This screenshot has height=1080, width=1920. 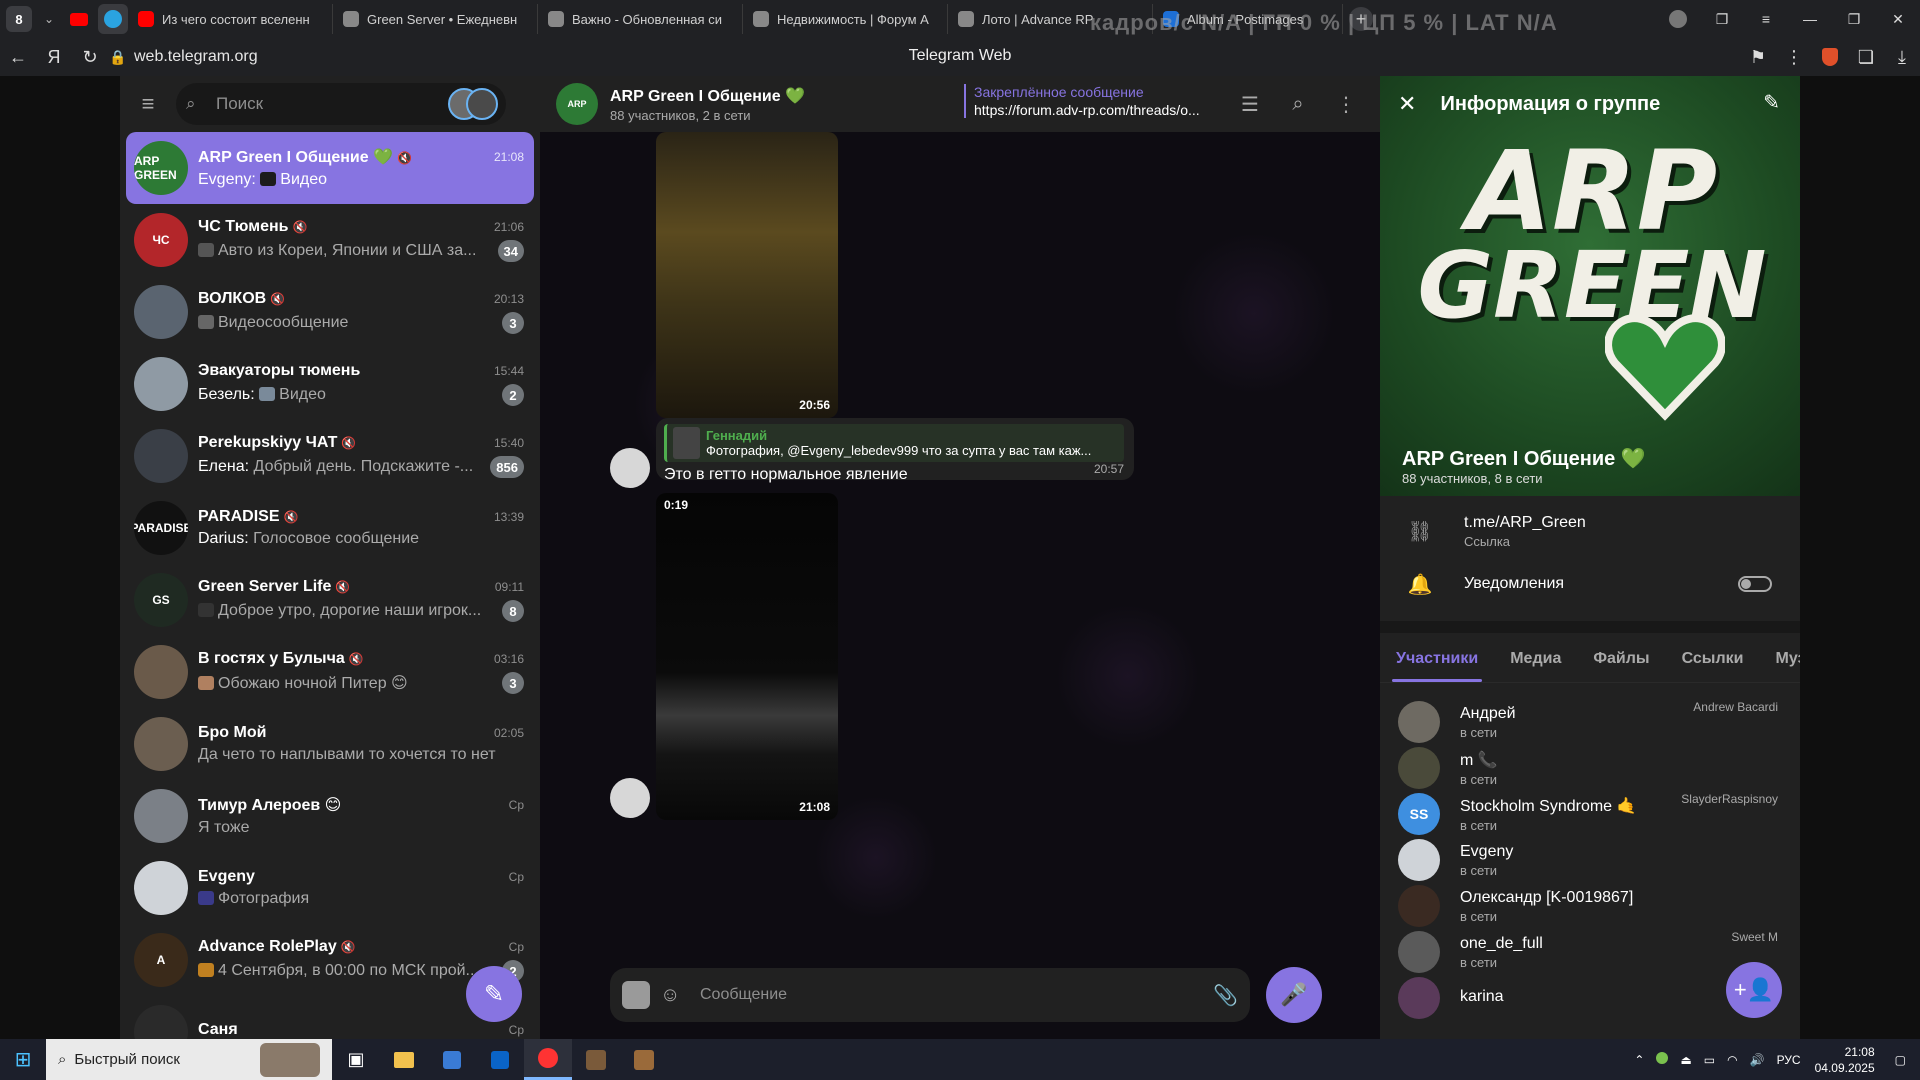 I want to click on profile-icon, so click(x=1678, y=19).